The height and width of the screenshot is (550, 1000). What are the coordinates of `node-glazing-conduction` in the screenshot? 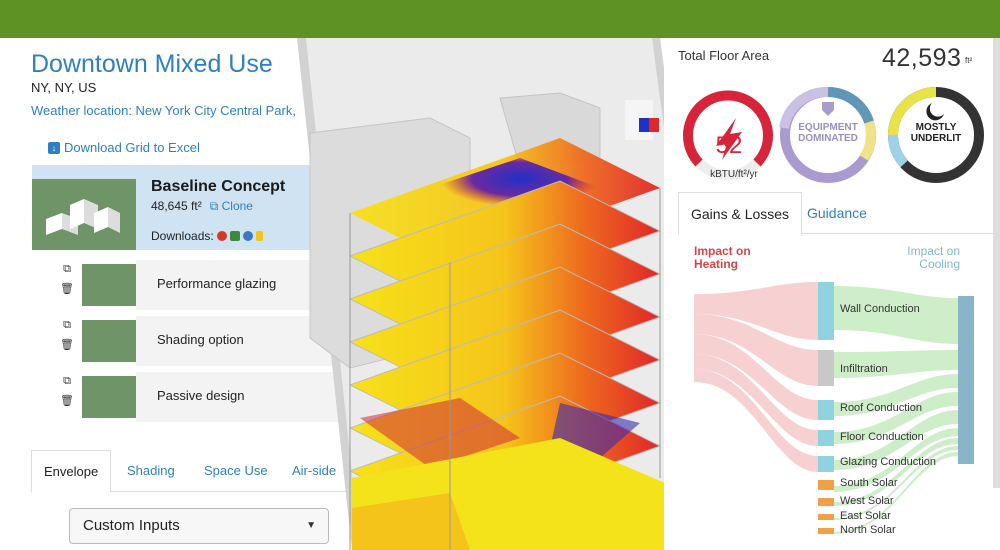 It's located at (826, 464).